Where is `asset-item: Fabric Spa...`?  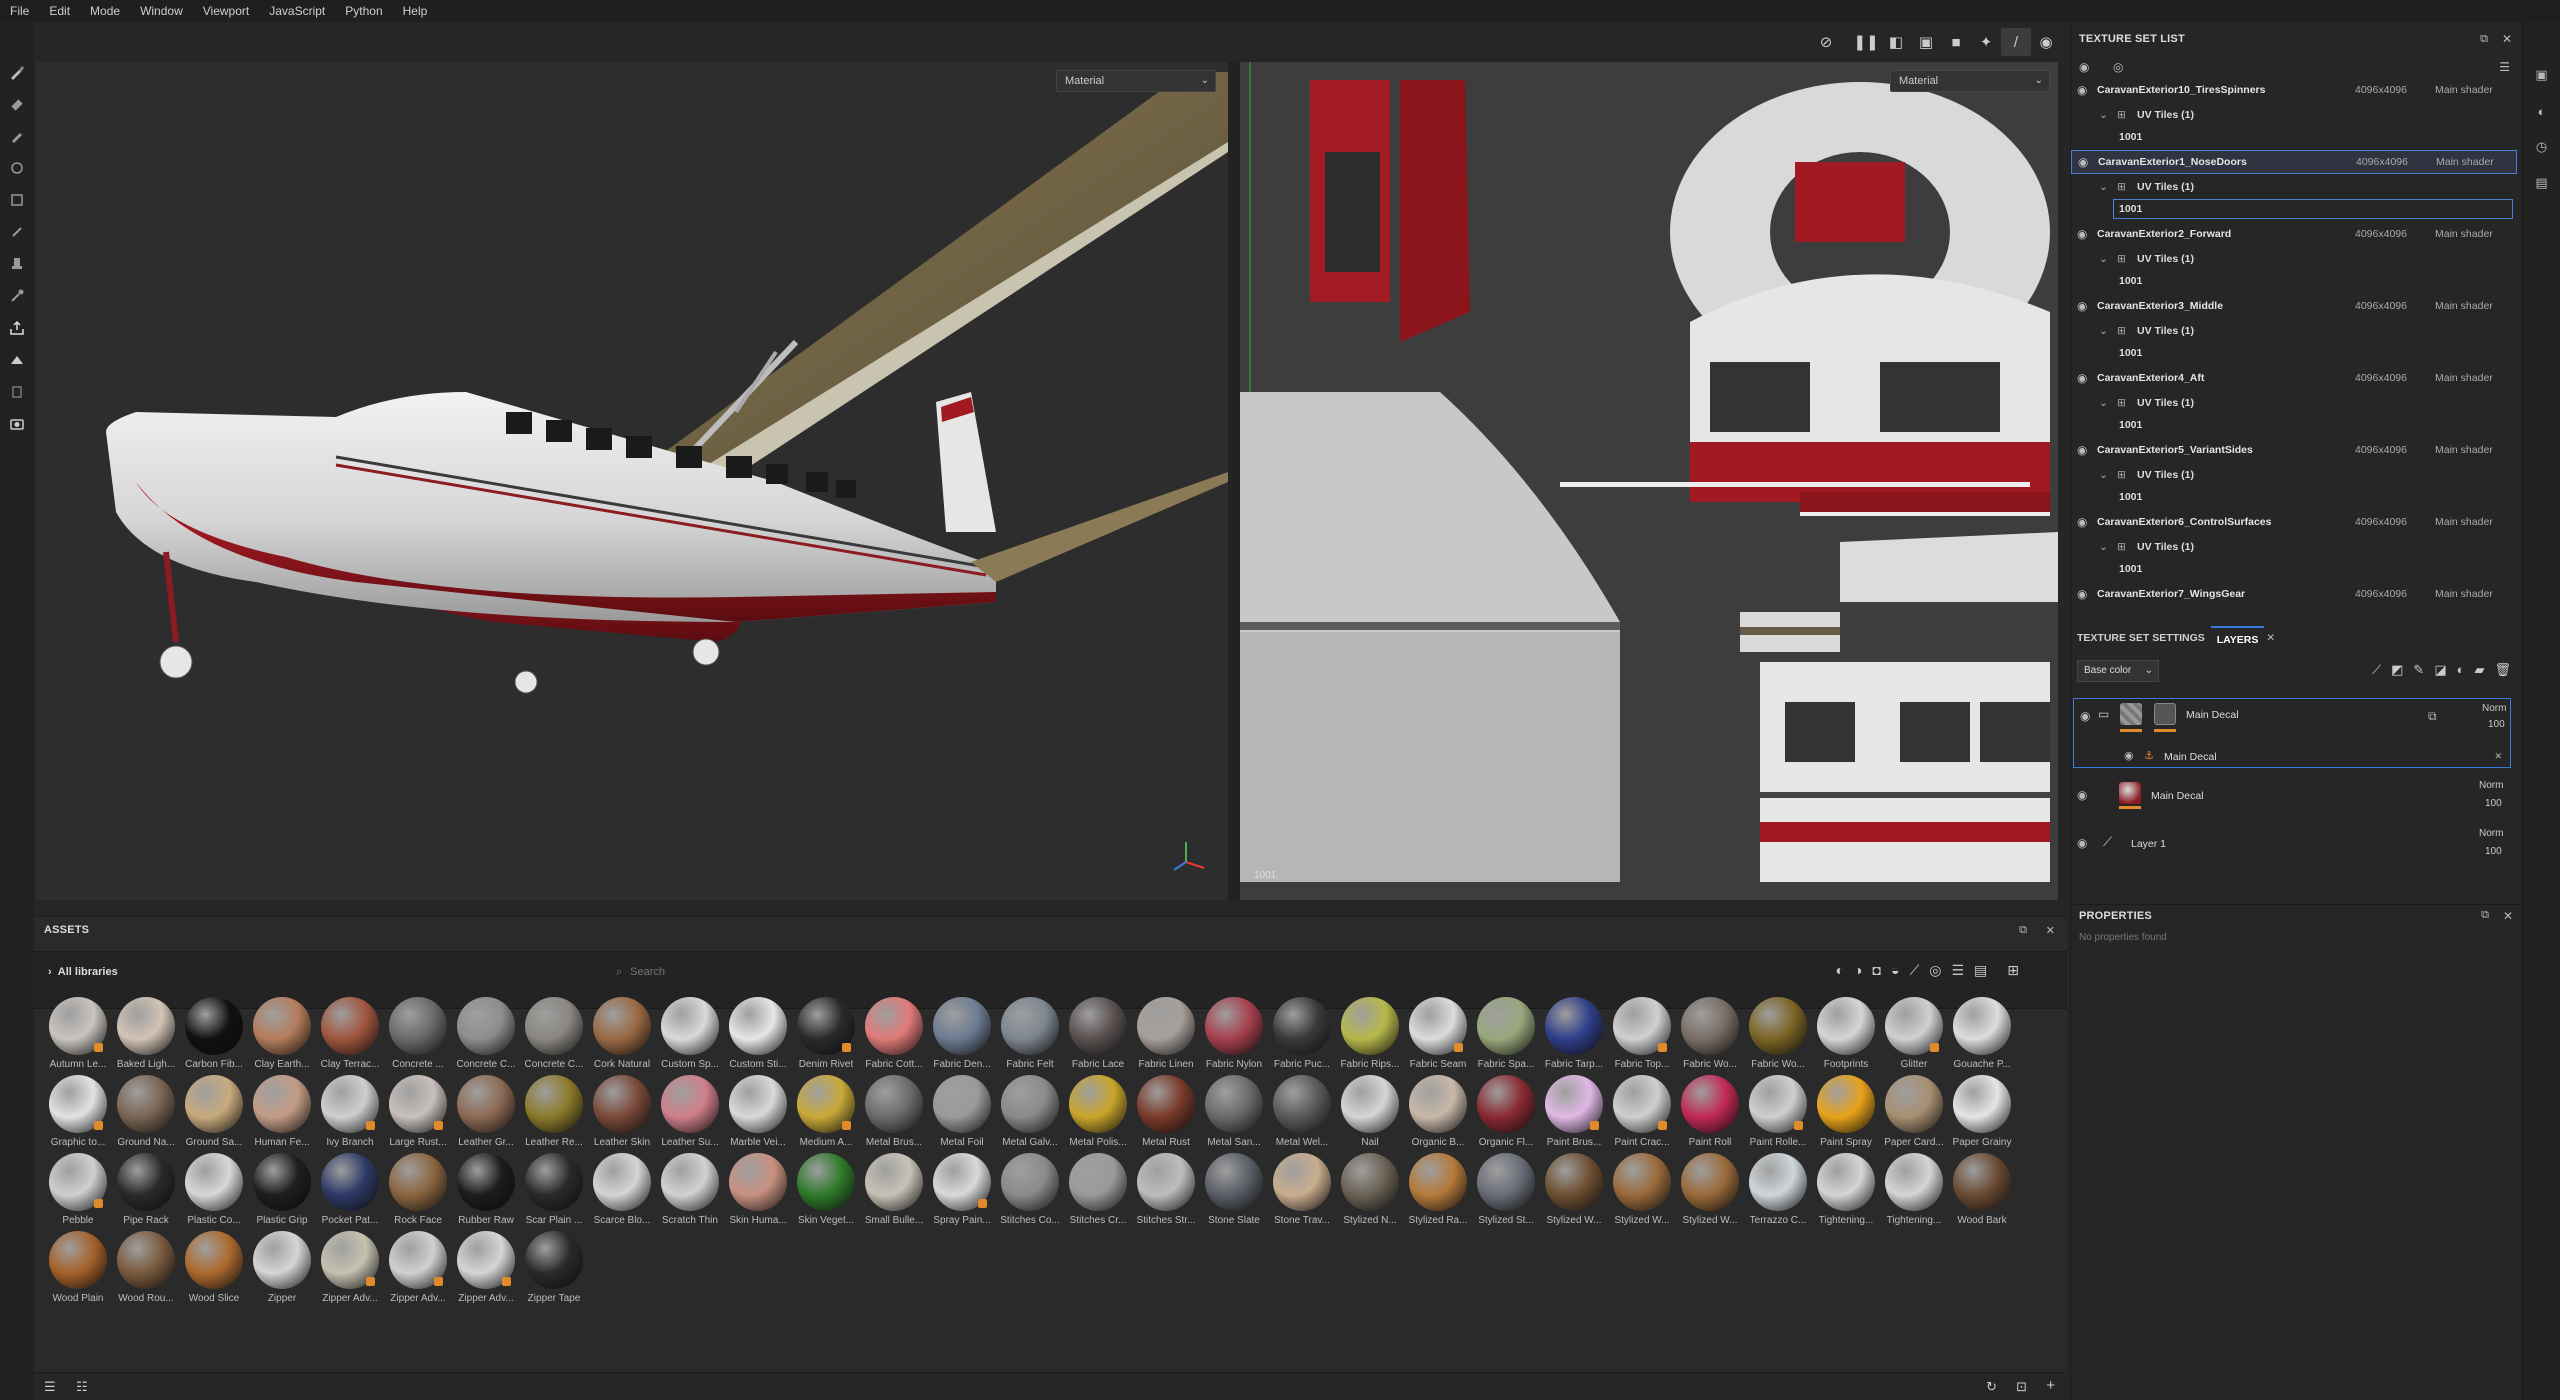 asset-item: Fabric Spa... is located at coordinates (1506, 1032).